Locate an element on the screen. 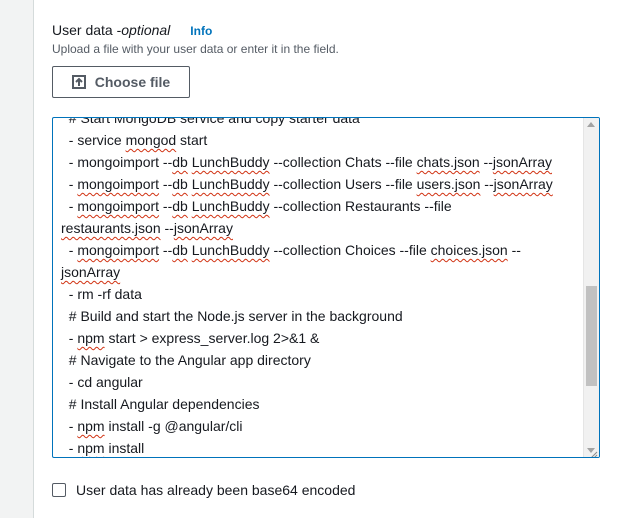  base64-checkbox is located at coordinates (59, 490).